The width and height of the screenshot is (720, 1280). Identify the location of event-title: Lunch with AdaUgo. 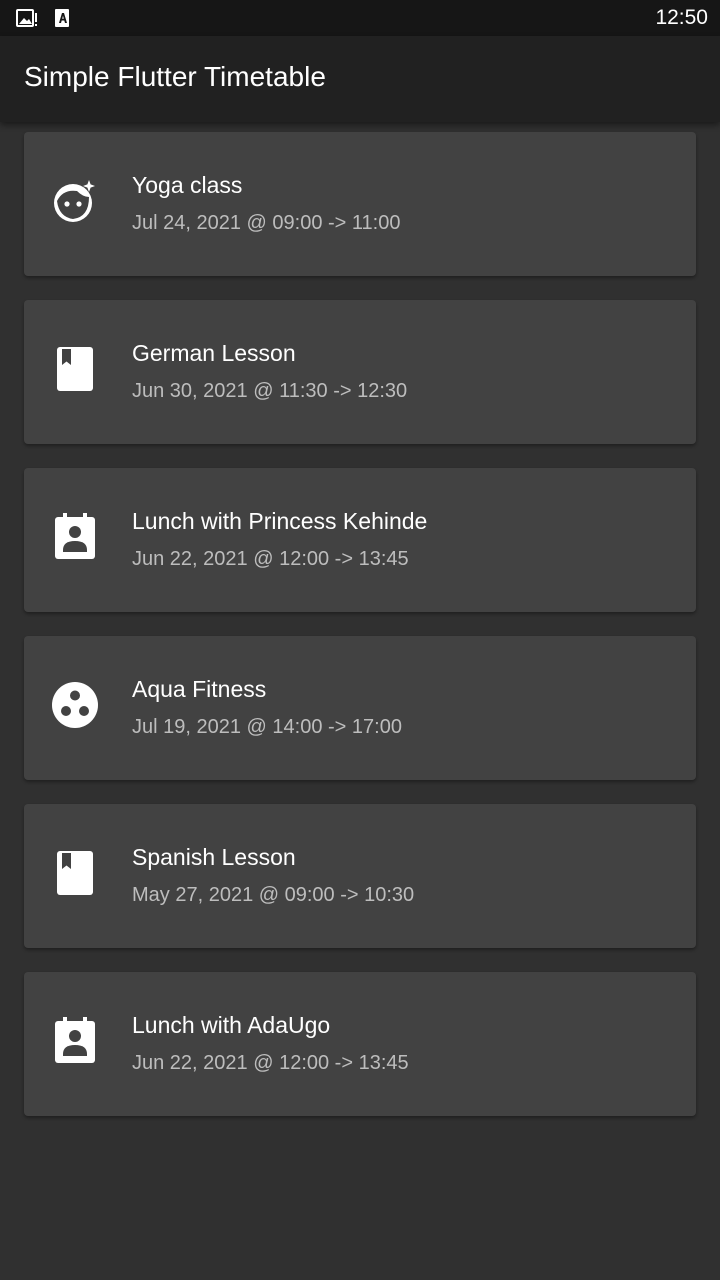
(231, 1025).